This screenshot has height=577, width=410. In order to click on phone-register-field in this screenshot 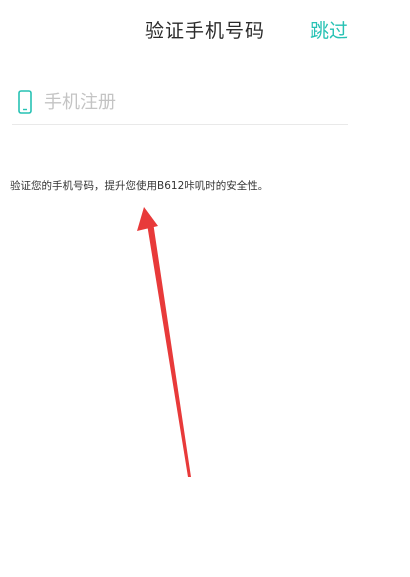, I will do `click(180, 103)`.